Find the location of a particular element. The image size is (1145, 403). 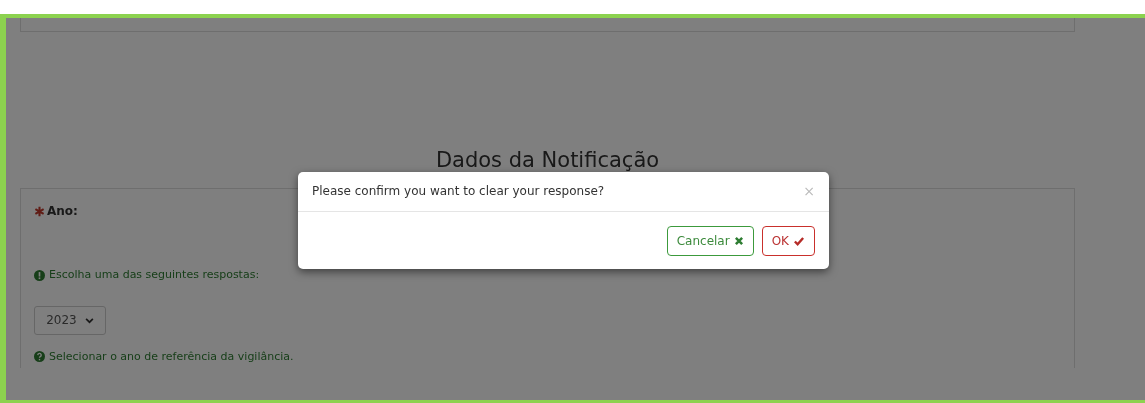

question-icon is located at coordinates (39, 357).